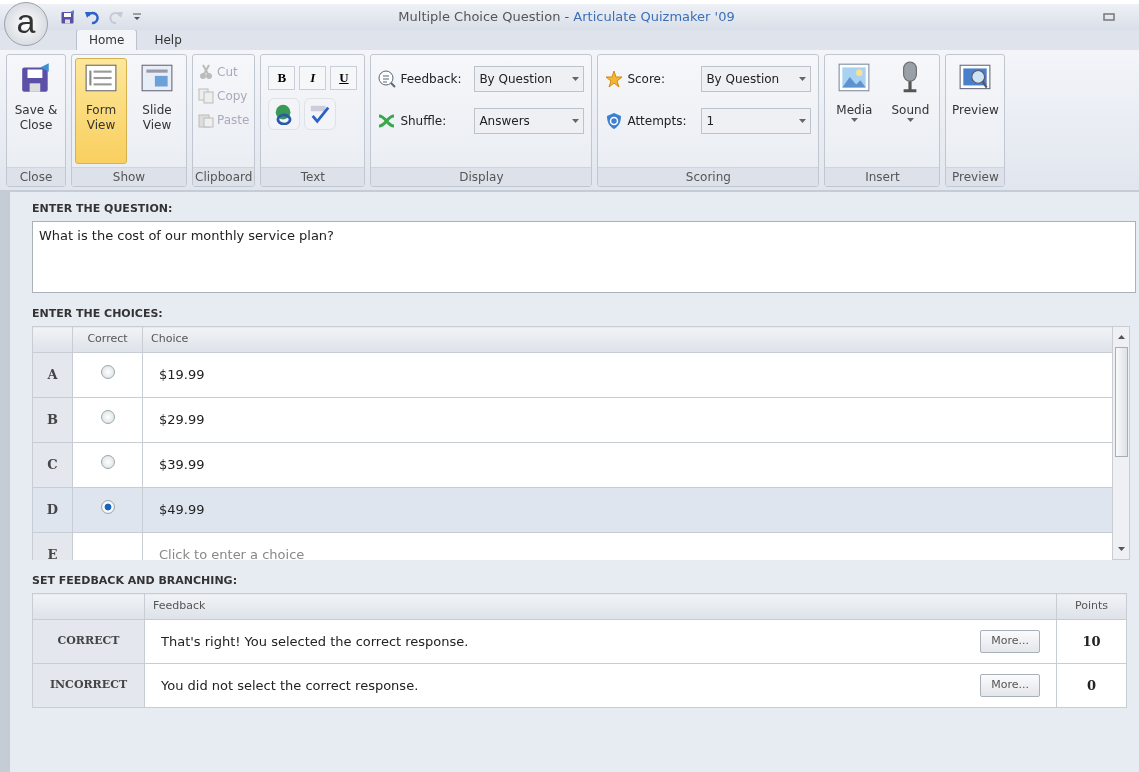 The height and width of the screenshot is (772, 1139). I want to click on paste-icon, so click(206, 120).